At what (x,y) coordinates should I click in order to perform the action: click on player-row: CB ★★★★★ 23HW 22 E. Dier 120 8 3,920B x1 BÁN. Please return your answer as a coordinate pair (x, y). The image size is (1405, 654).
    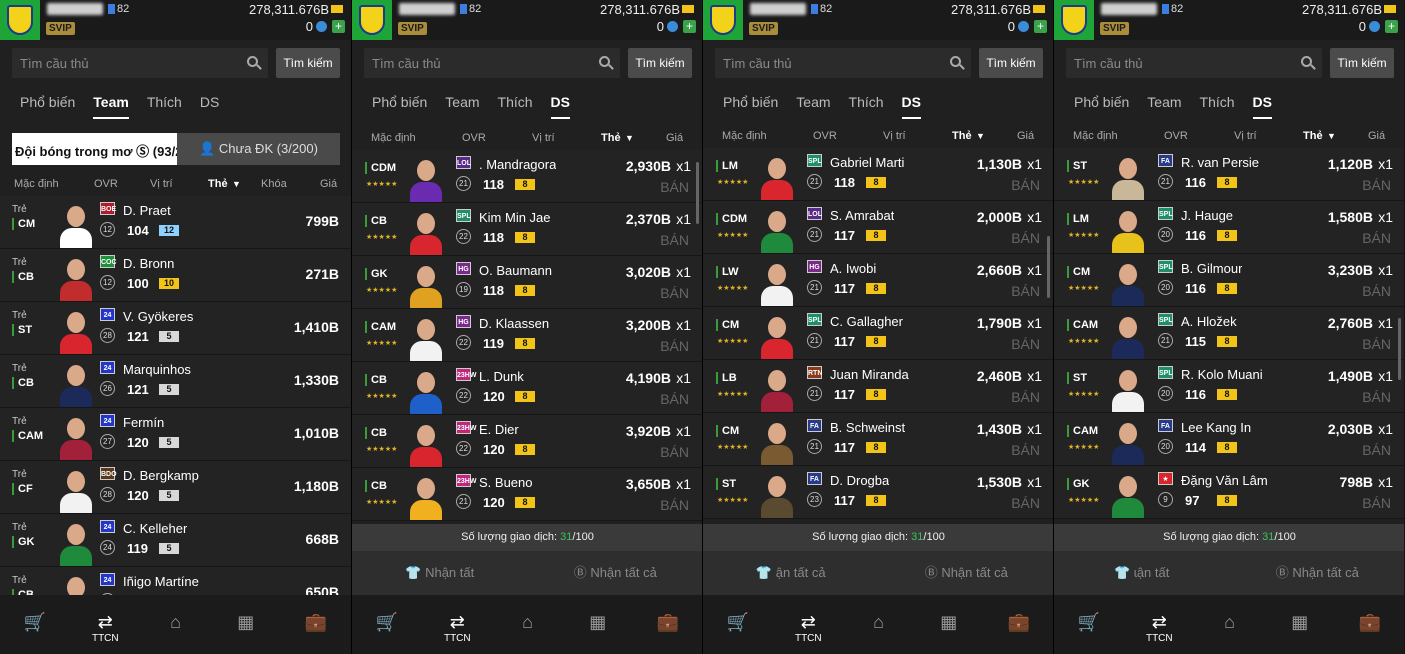
    Looking at the image, I should click on (527, 441).